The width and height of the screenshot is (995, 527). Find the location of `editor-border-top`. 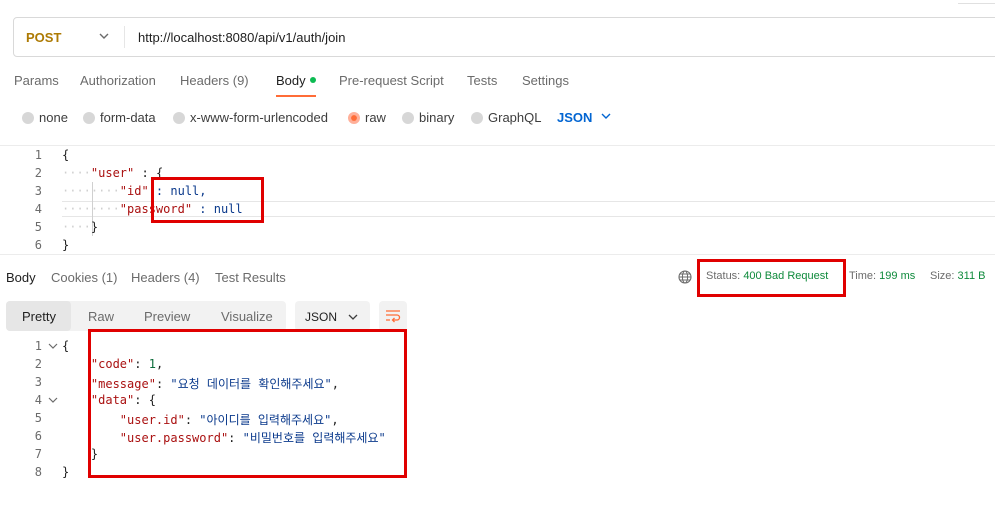

editor-border-top is located at coordinates (497, 145).